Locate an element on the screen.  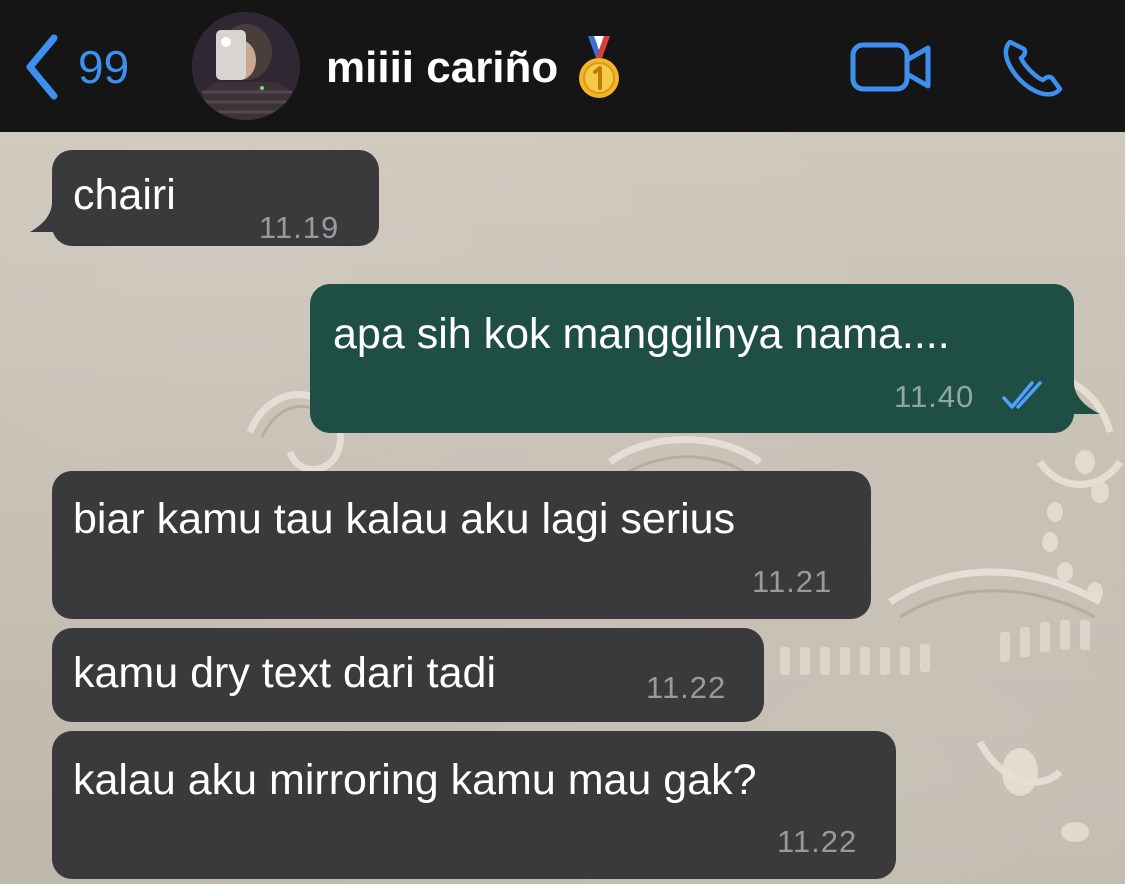
read-double-check-icon is located at coordinates (1022, 395).